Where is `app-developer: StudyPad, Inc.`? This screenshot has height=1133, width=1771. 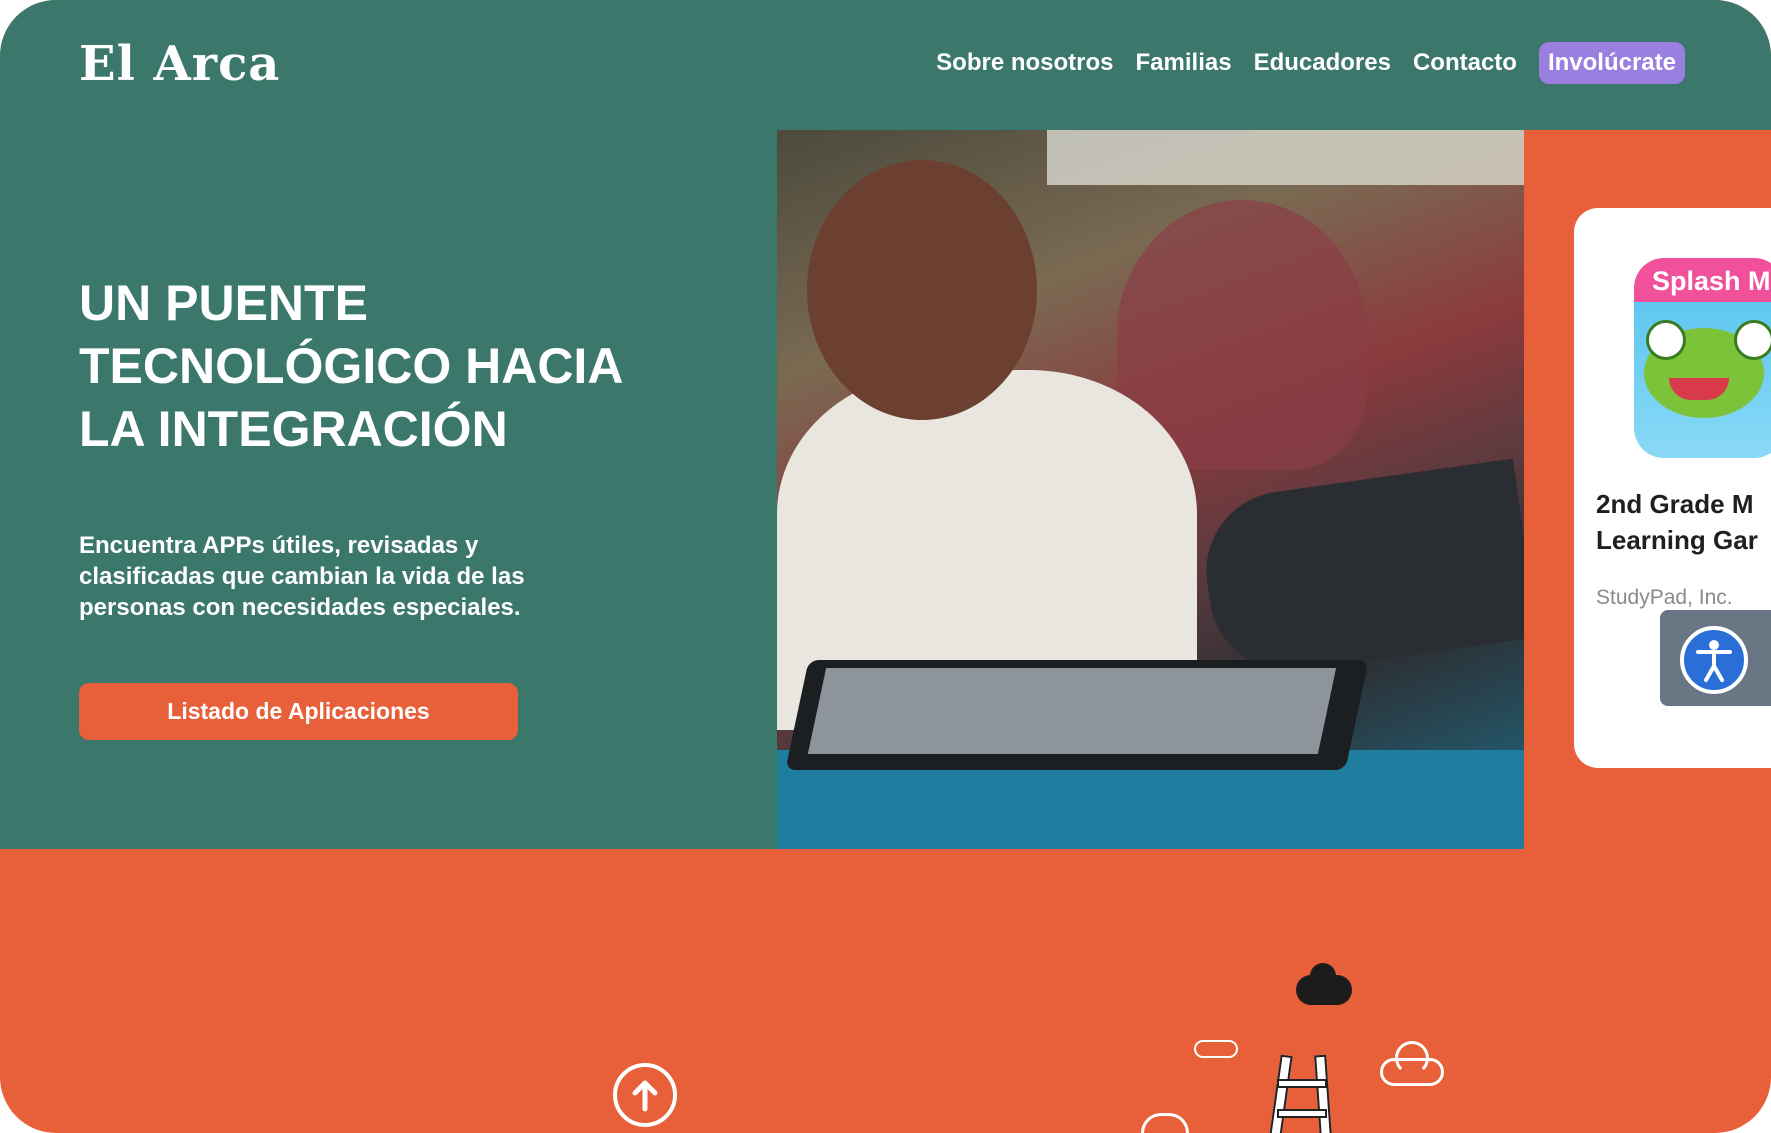 app-developer: StudyPad, Inc. is located at coordinates (1664, 597).